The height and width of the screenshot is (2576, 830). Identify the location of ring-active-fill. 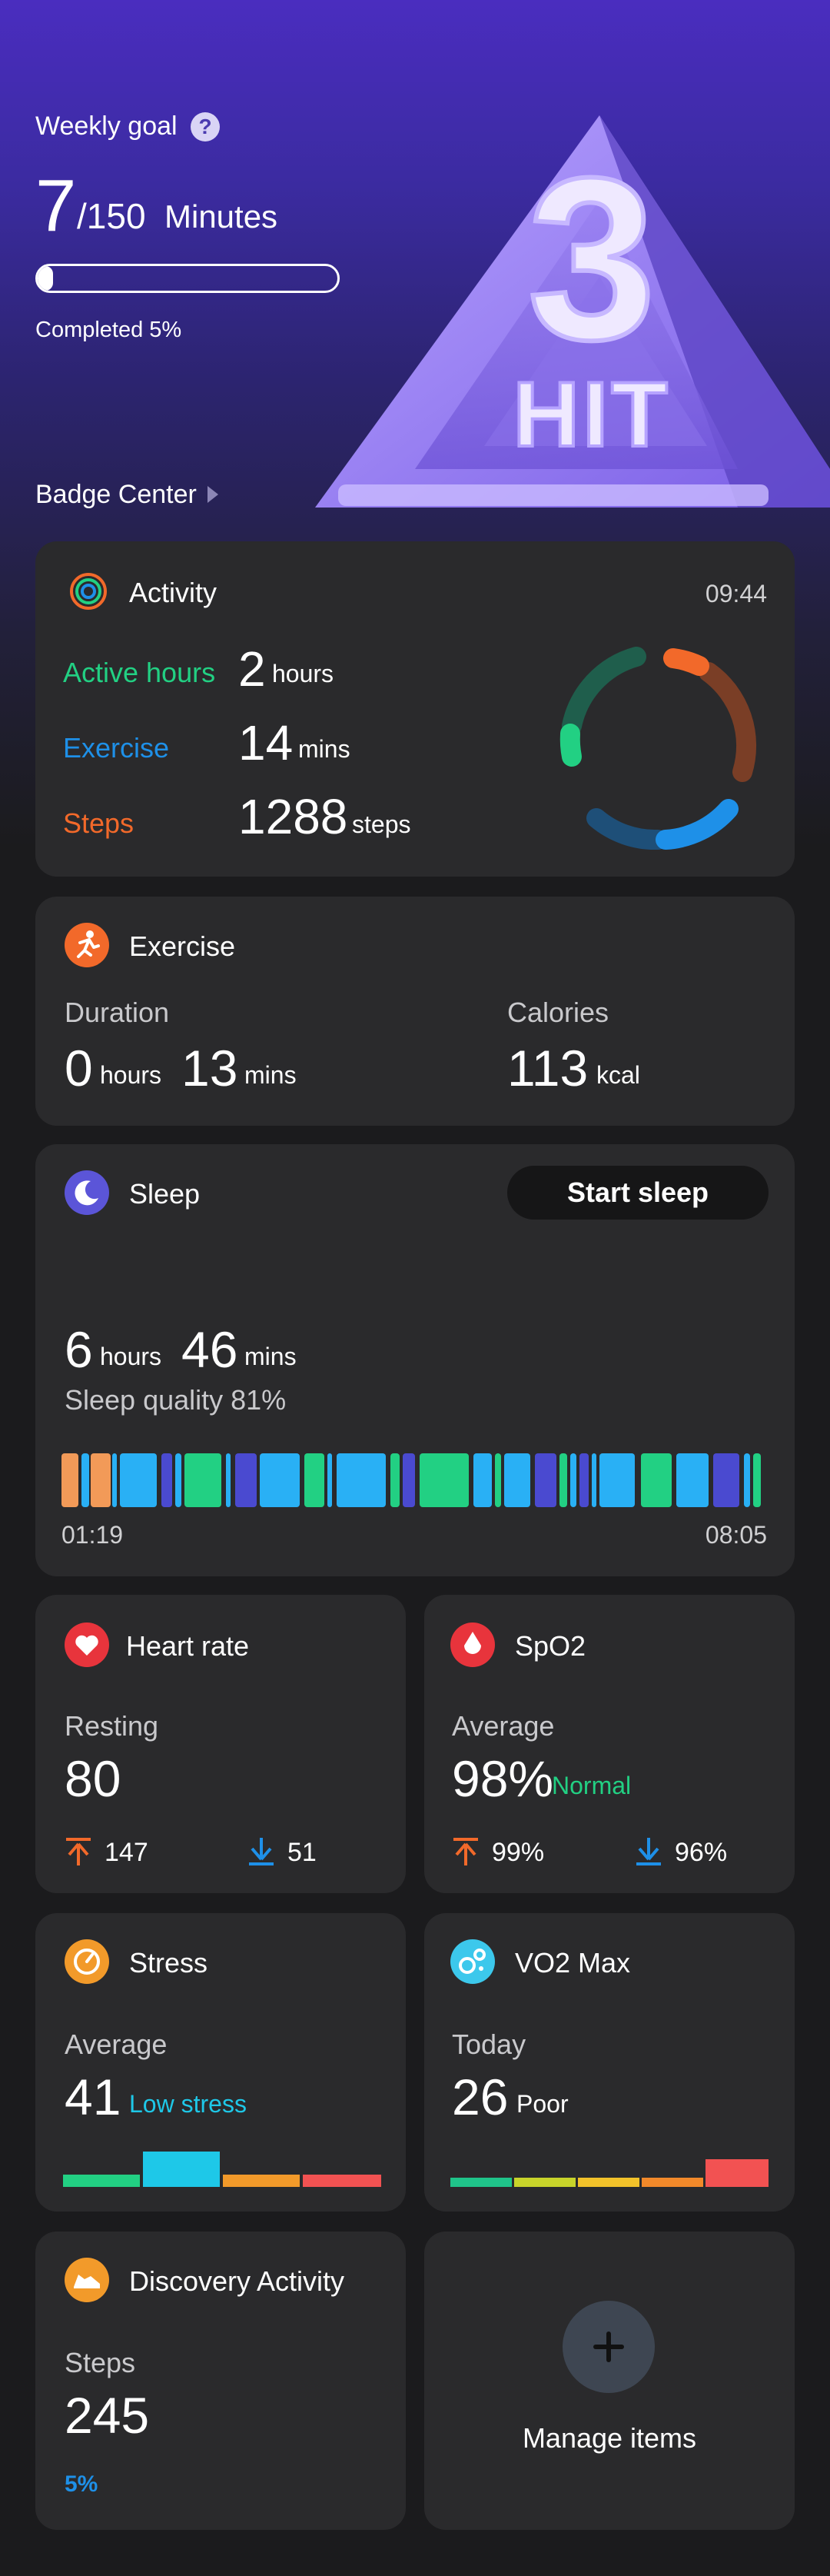
(570, 746).